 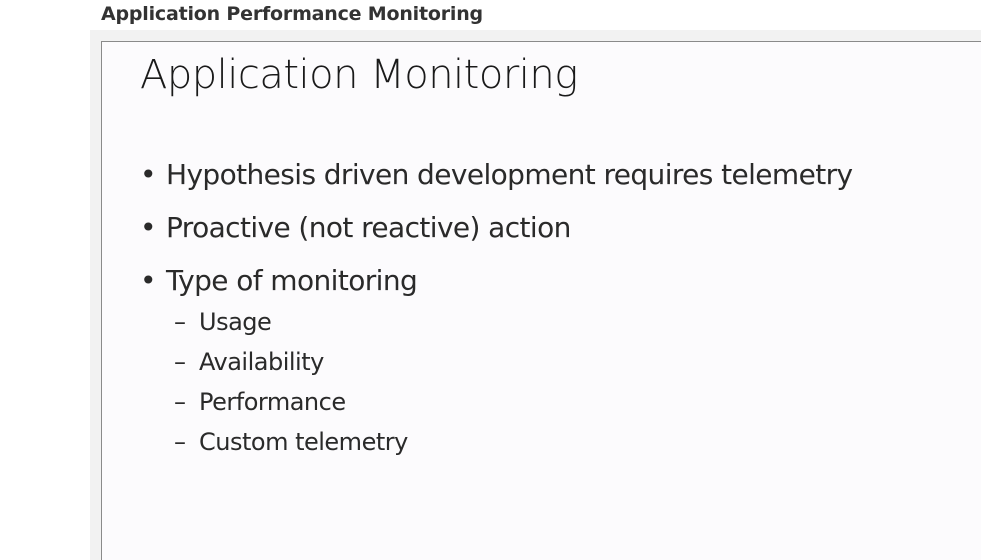 I want to click on sub-item-text: Custom telemetry, so click(x=303, y=442).